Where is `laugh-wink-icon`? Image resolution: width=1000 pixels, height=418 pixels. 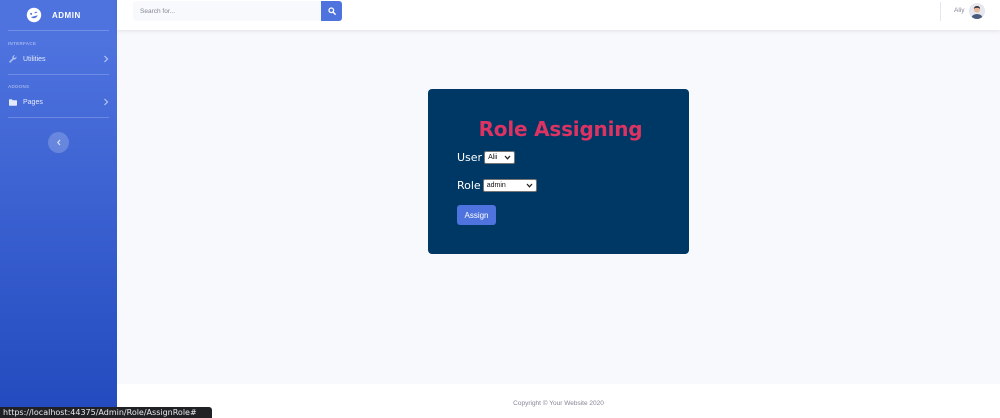 laugh-wink-icon is located at coordinates (34, 15).